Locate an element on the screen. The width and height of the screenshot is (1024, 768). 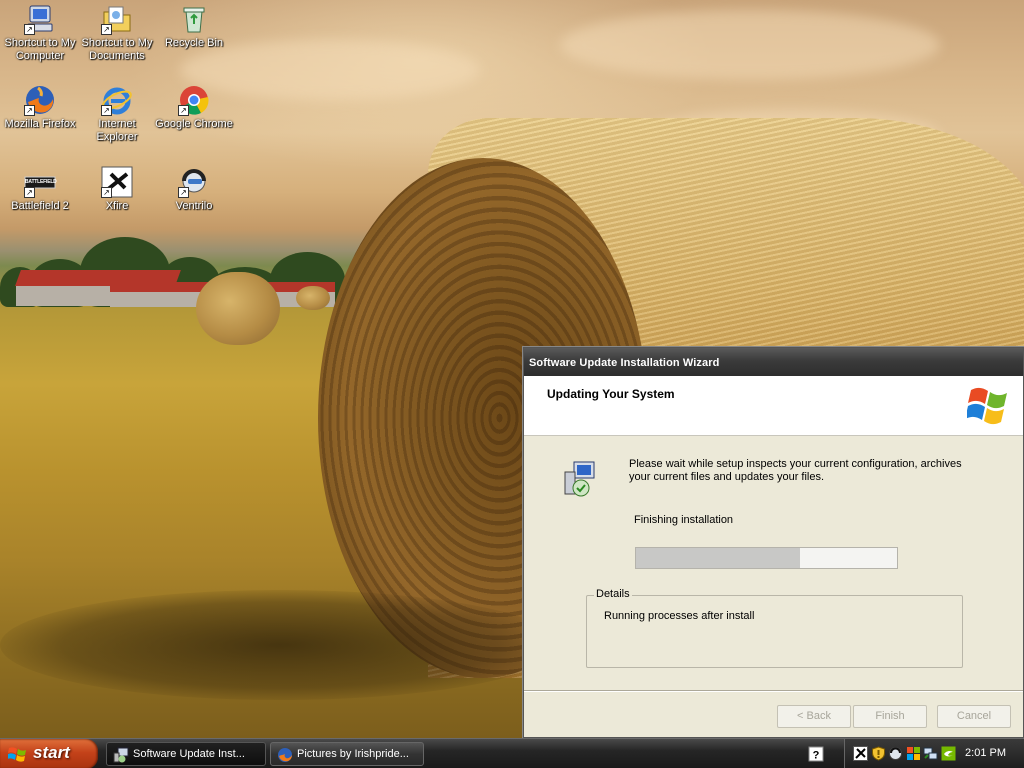
desktop-icon-recycle-bin: Recycle Bin is located at coordinates (194, 26).